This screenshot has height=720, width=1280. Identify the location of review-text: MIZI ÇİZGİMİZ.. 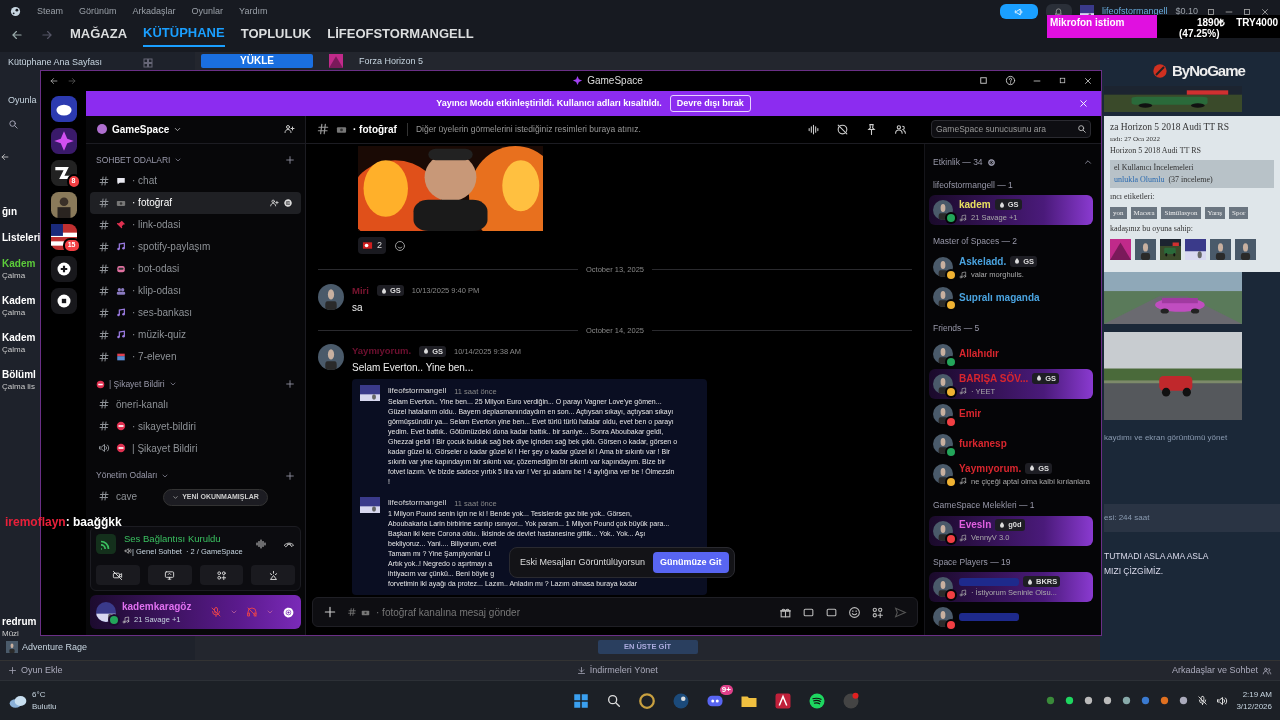
(1134, 571).